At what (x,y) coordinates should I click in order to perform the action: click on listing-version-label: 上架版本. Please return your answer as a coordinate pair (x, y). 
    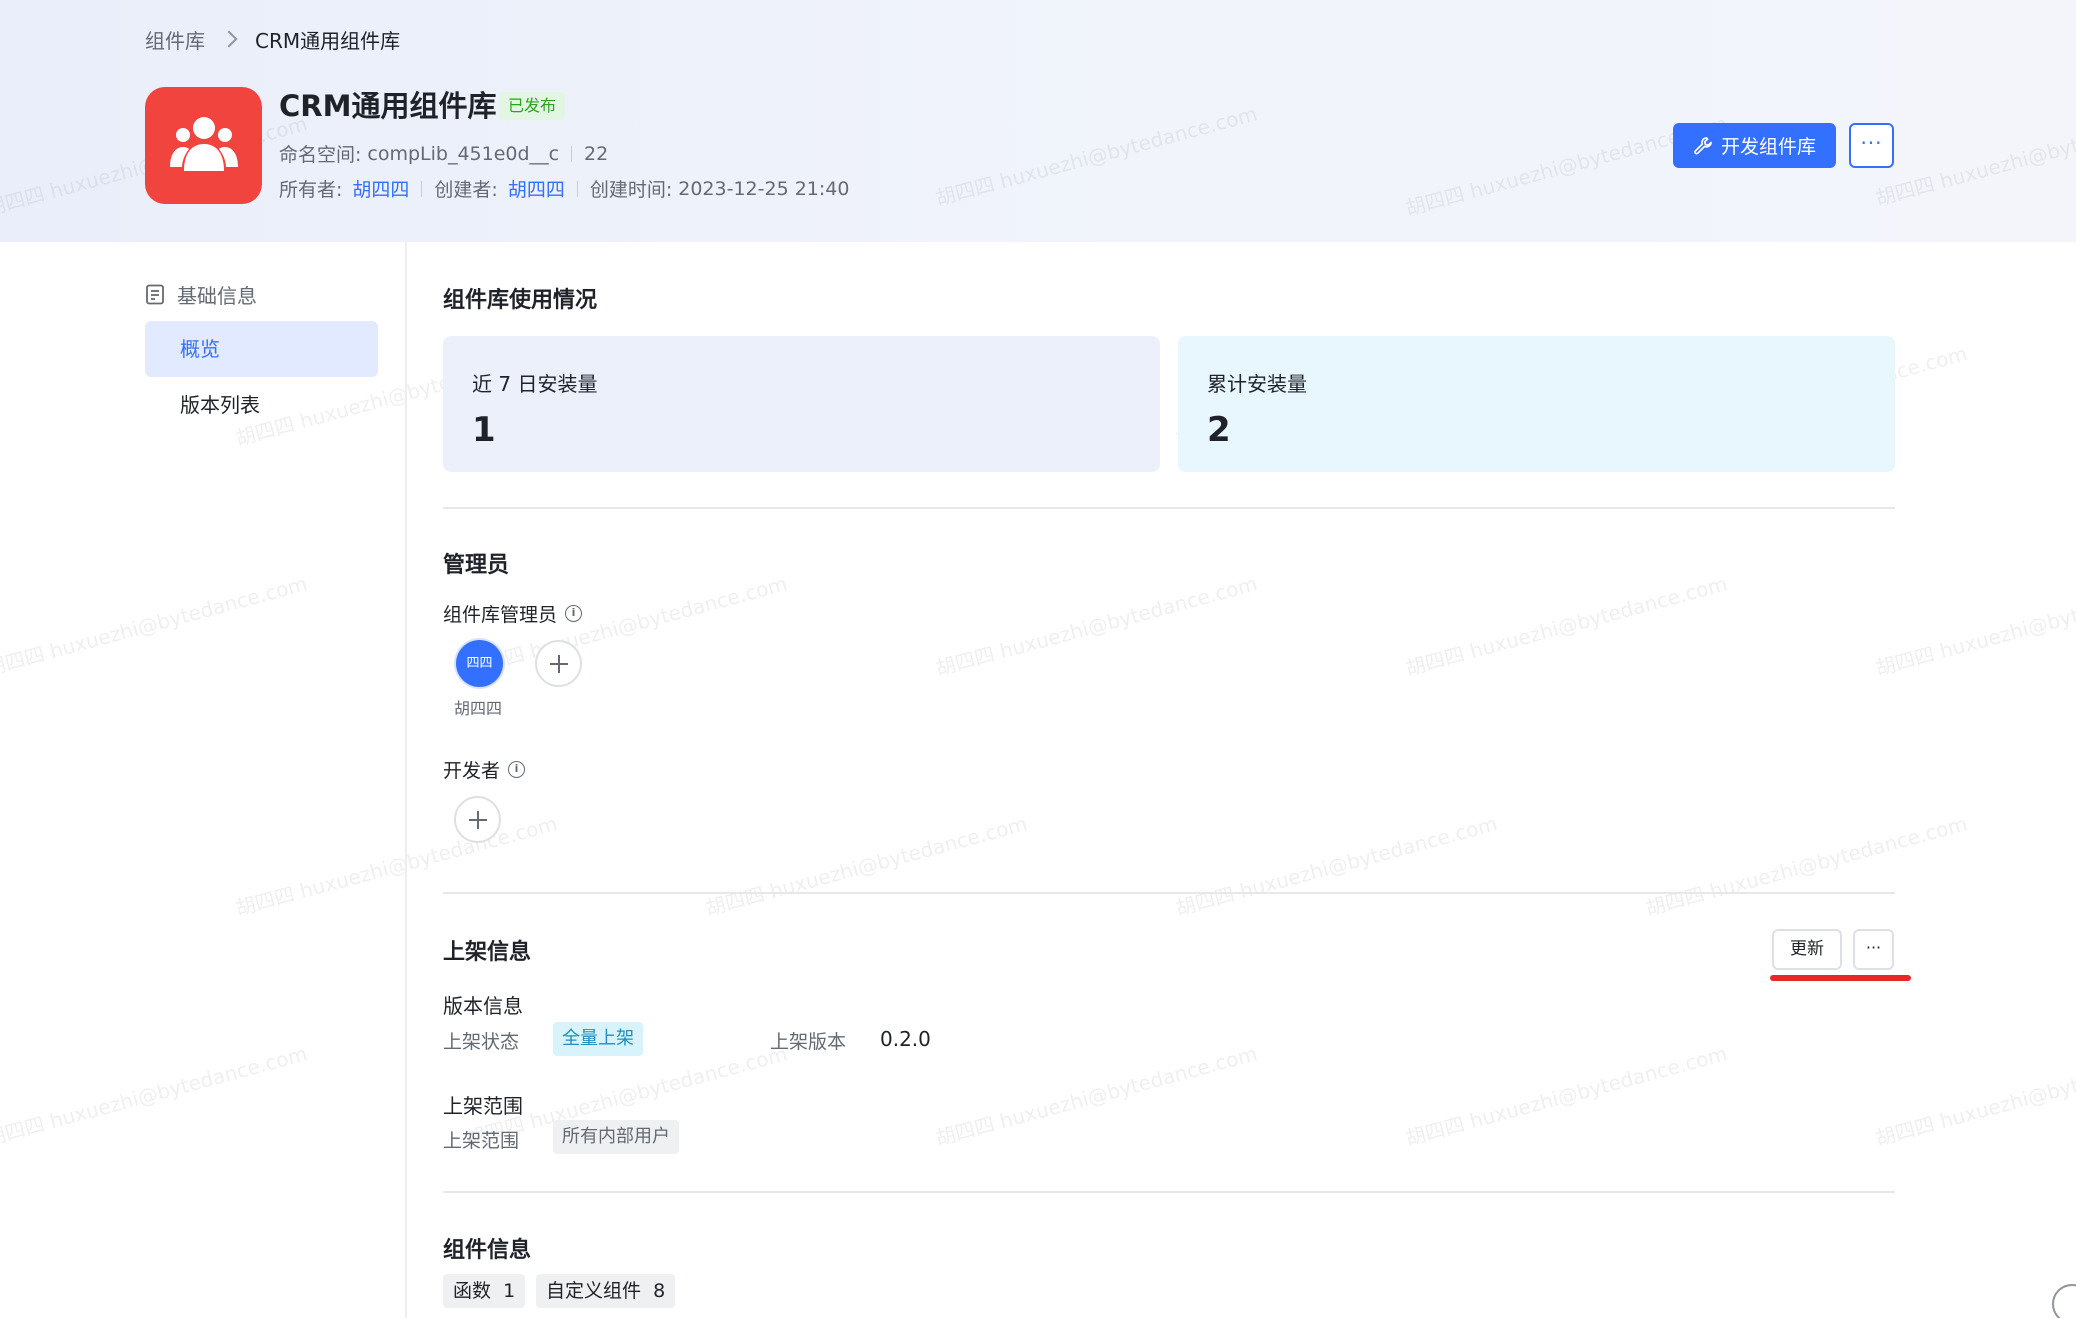
    Looking at the image, I should click on (808, 1042).